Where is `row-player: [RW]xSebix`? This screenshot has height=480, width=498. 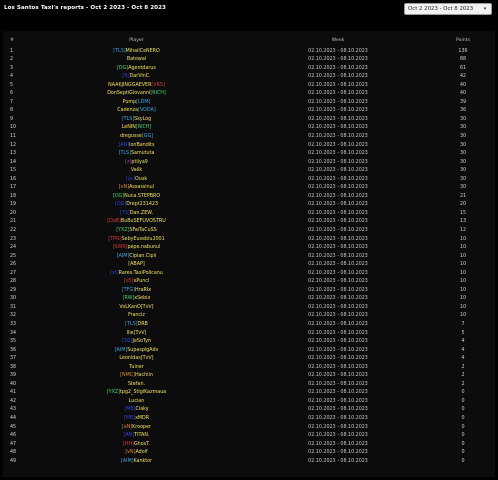 row-player: [RW]xSebix is located at coordinates (136, 298).